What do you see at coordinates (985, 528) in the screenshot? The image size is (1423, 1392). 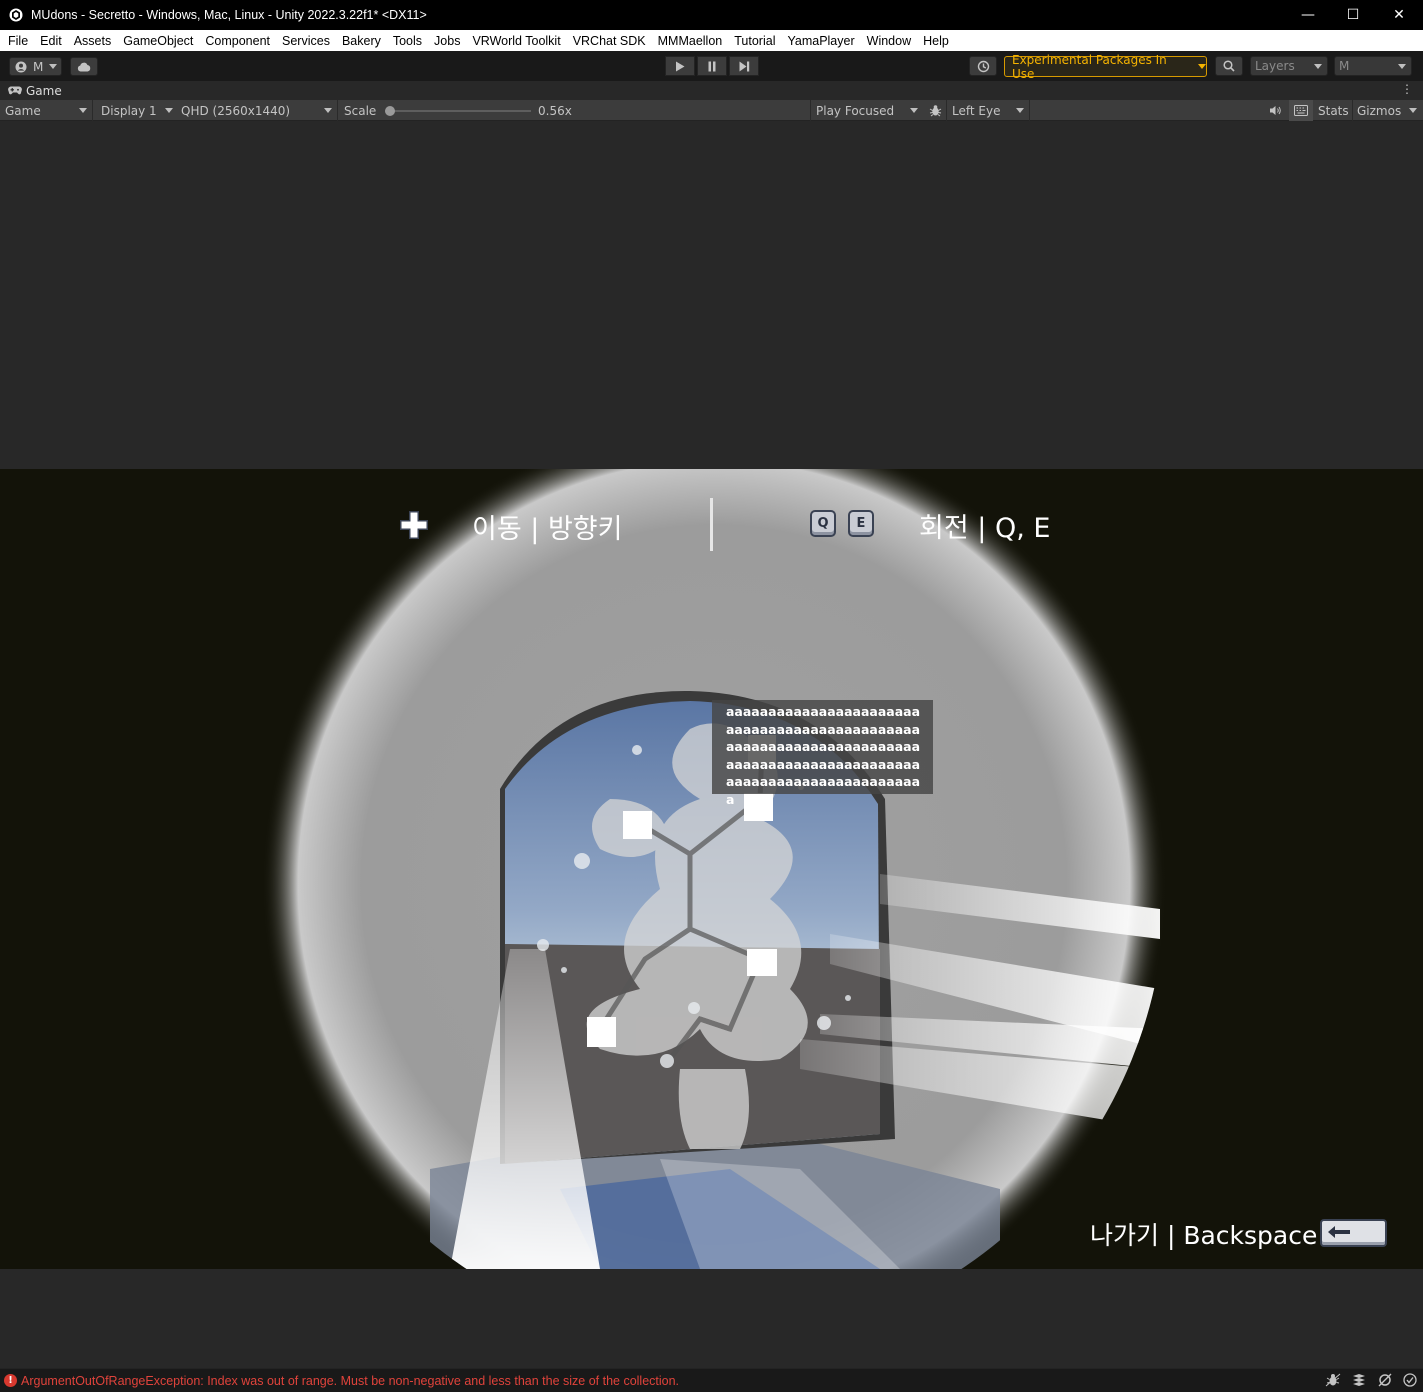 I see `rotate-hint: 회전 | Q, E` at bounding box center [985, 528].